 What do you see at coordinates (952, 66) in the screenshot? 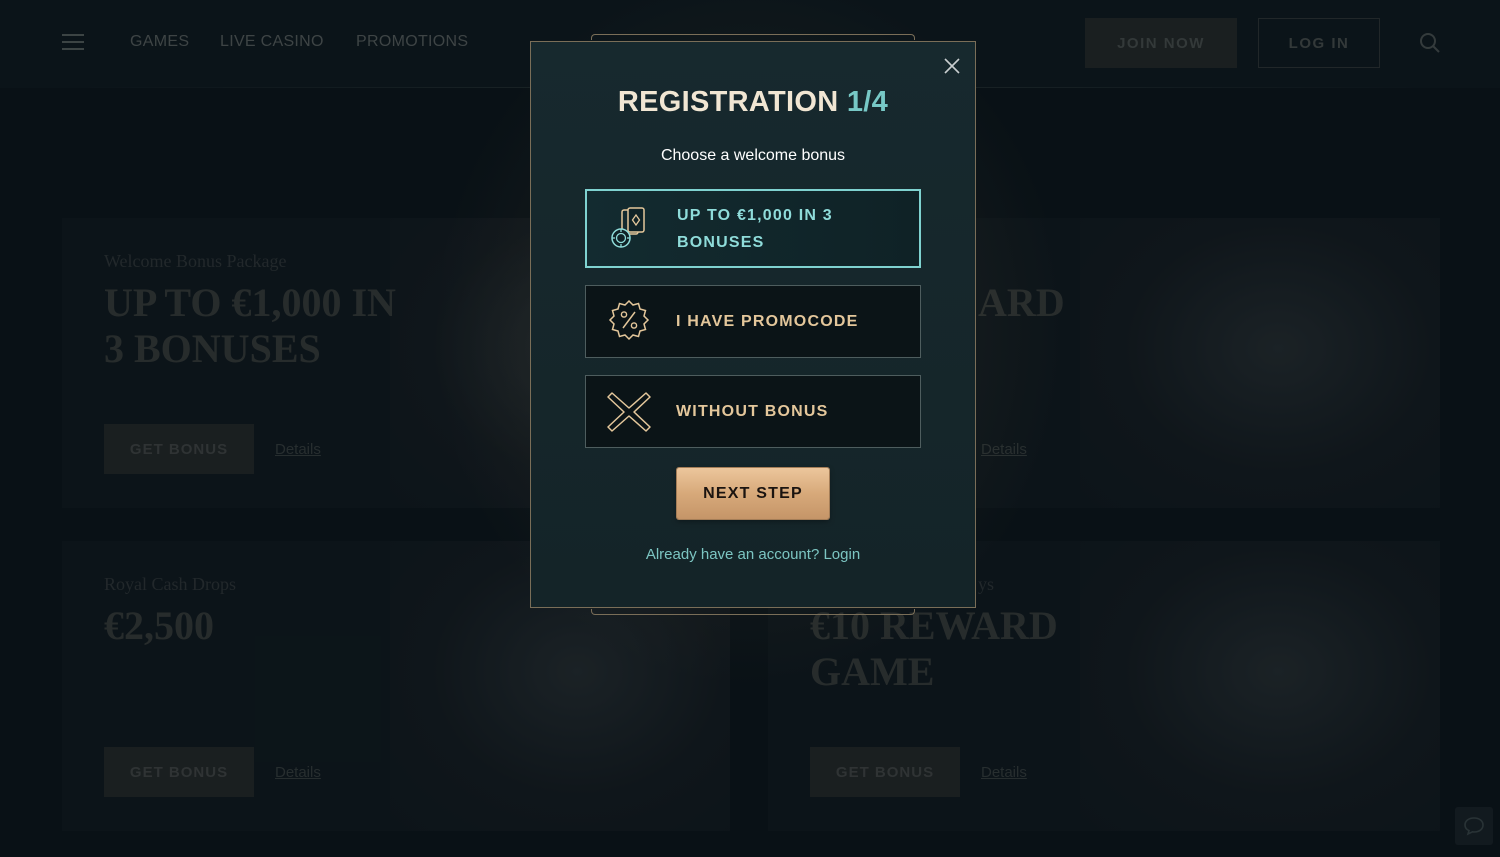
I see `close-icon` at bounding box center [952, 66].